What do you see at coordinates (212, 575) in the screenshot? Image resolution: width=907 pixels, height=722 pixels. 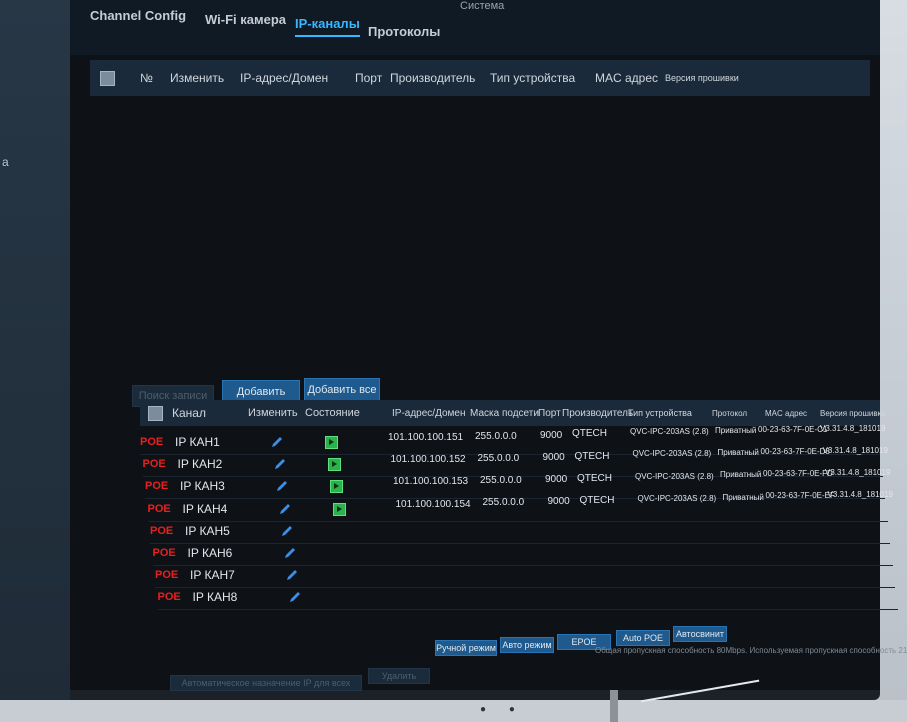 I see `channel-name: IP КАН7` at bounding box center [212, 575].